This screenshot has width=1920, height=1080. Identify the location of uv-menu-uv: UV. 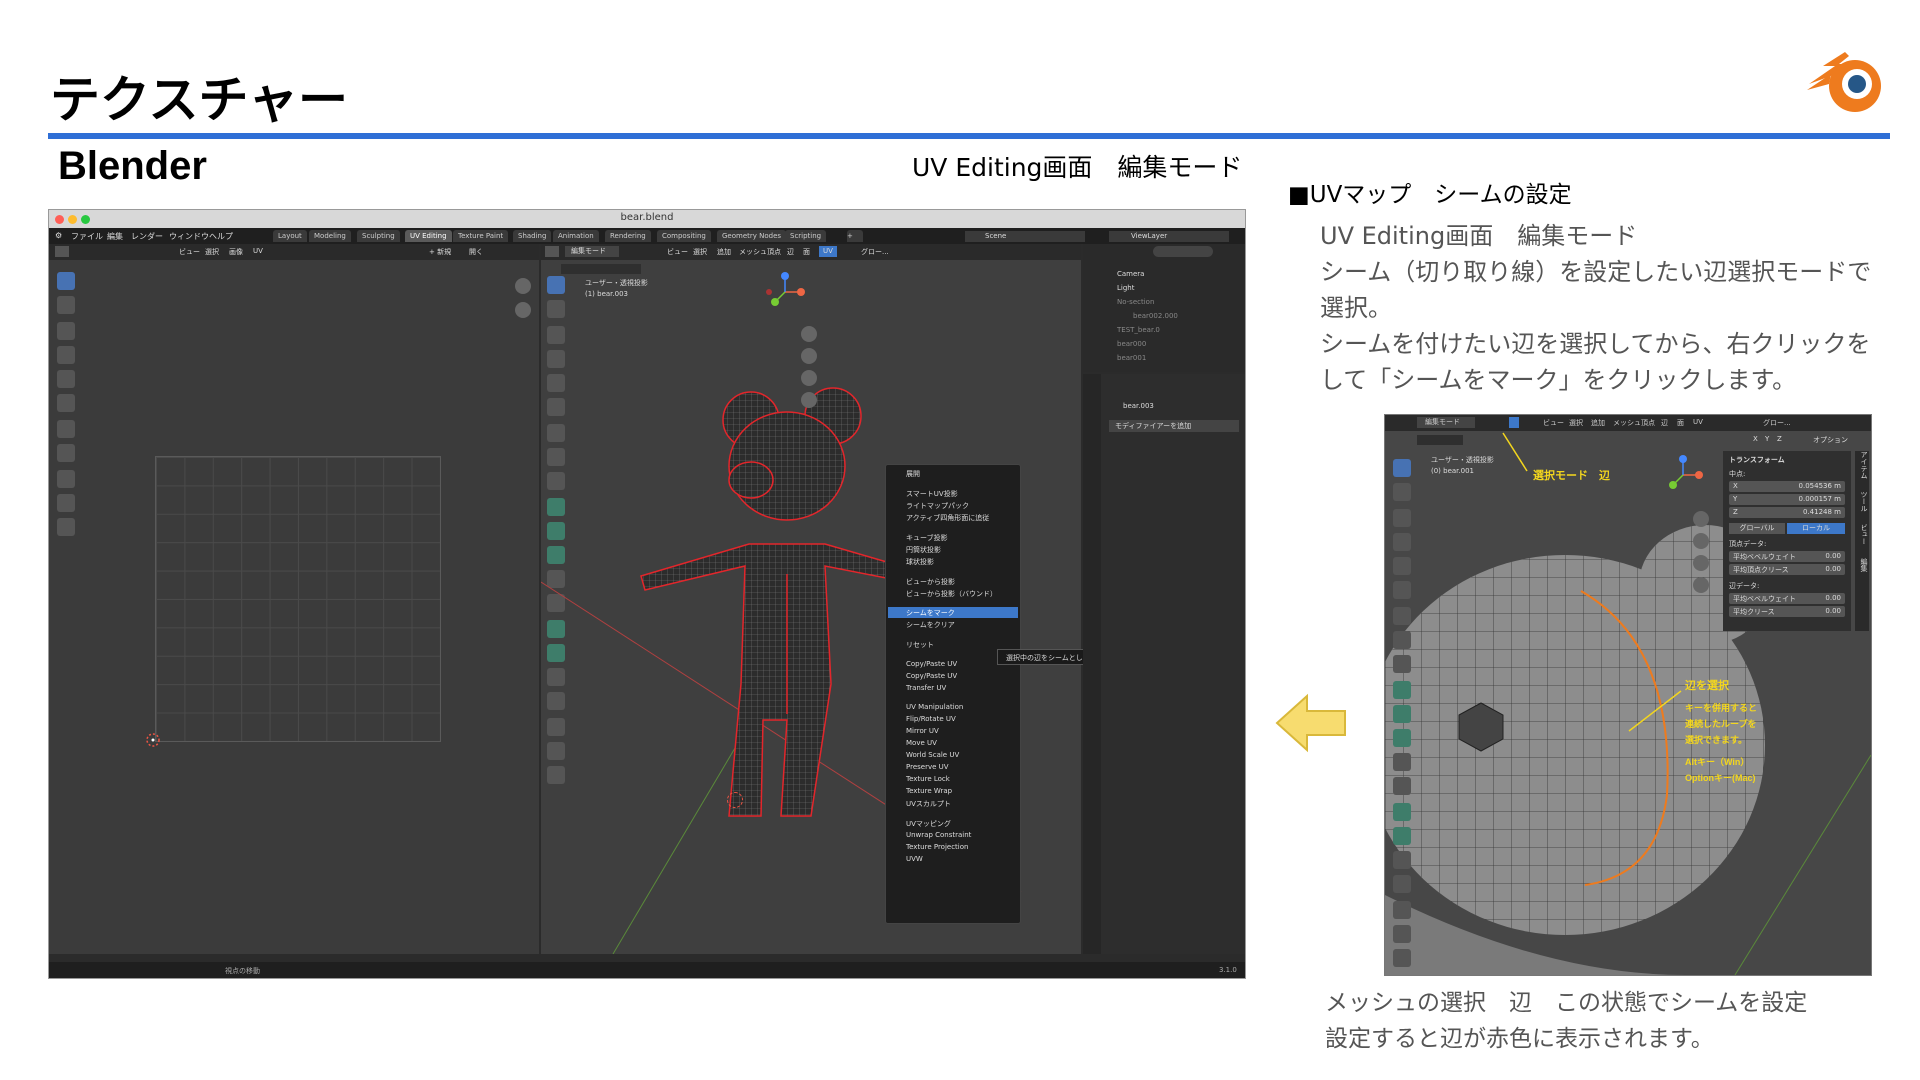
(258, 251).